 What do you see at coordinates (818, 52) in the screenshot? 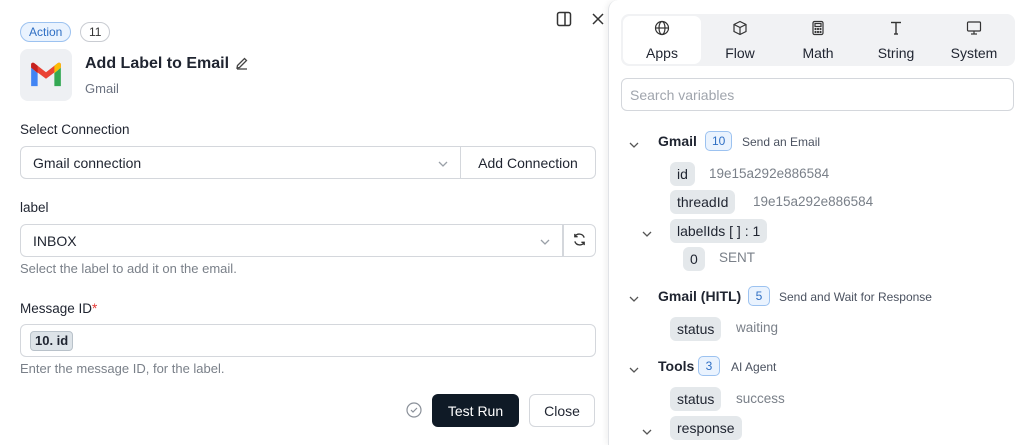
I see `tab-math-label: Math` at bounding box center [818, 52].